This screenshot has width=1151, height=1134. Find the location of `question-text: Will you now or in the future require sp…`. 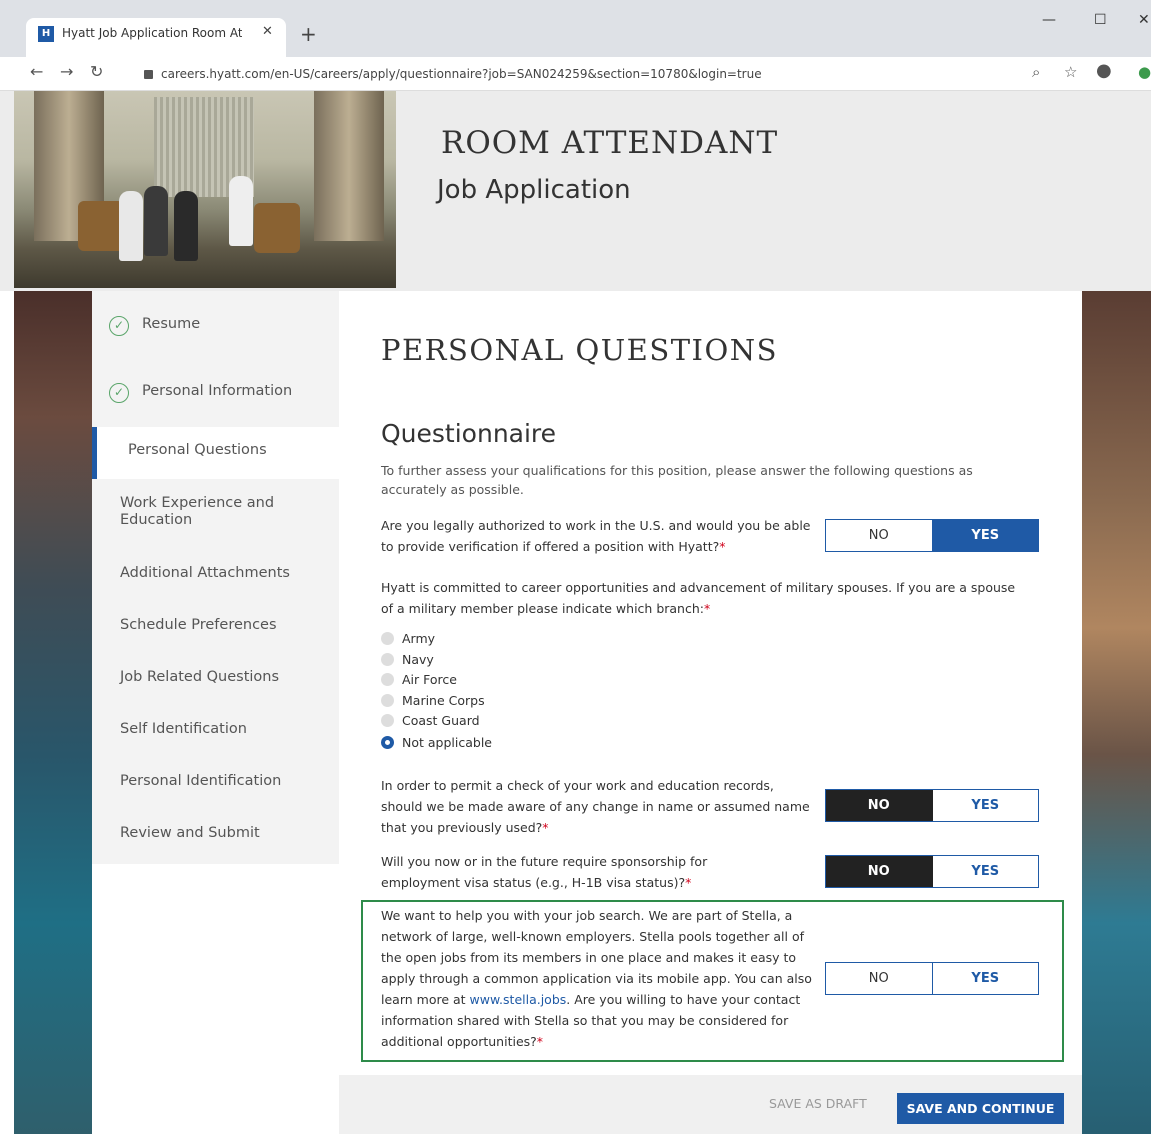

question-text: Will you now or in the future require sp… is located at coordinates (544, 872).